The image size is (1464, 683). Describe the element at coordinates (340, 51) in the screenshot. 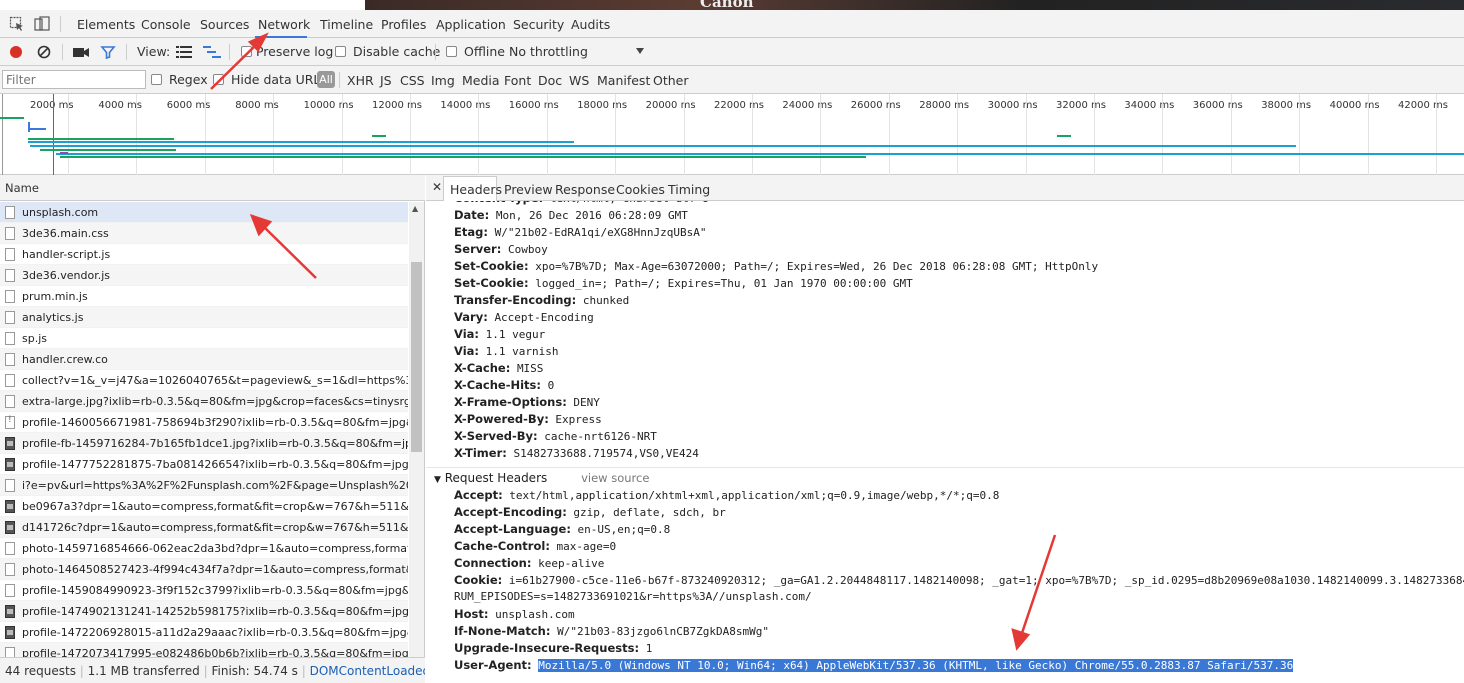

I see `disable-cache-checkbox` at that location.